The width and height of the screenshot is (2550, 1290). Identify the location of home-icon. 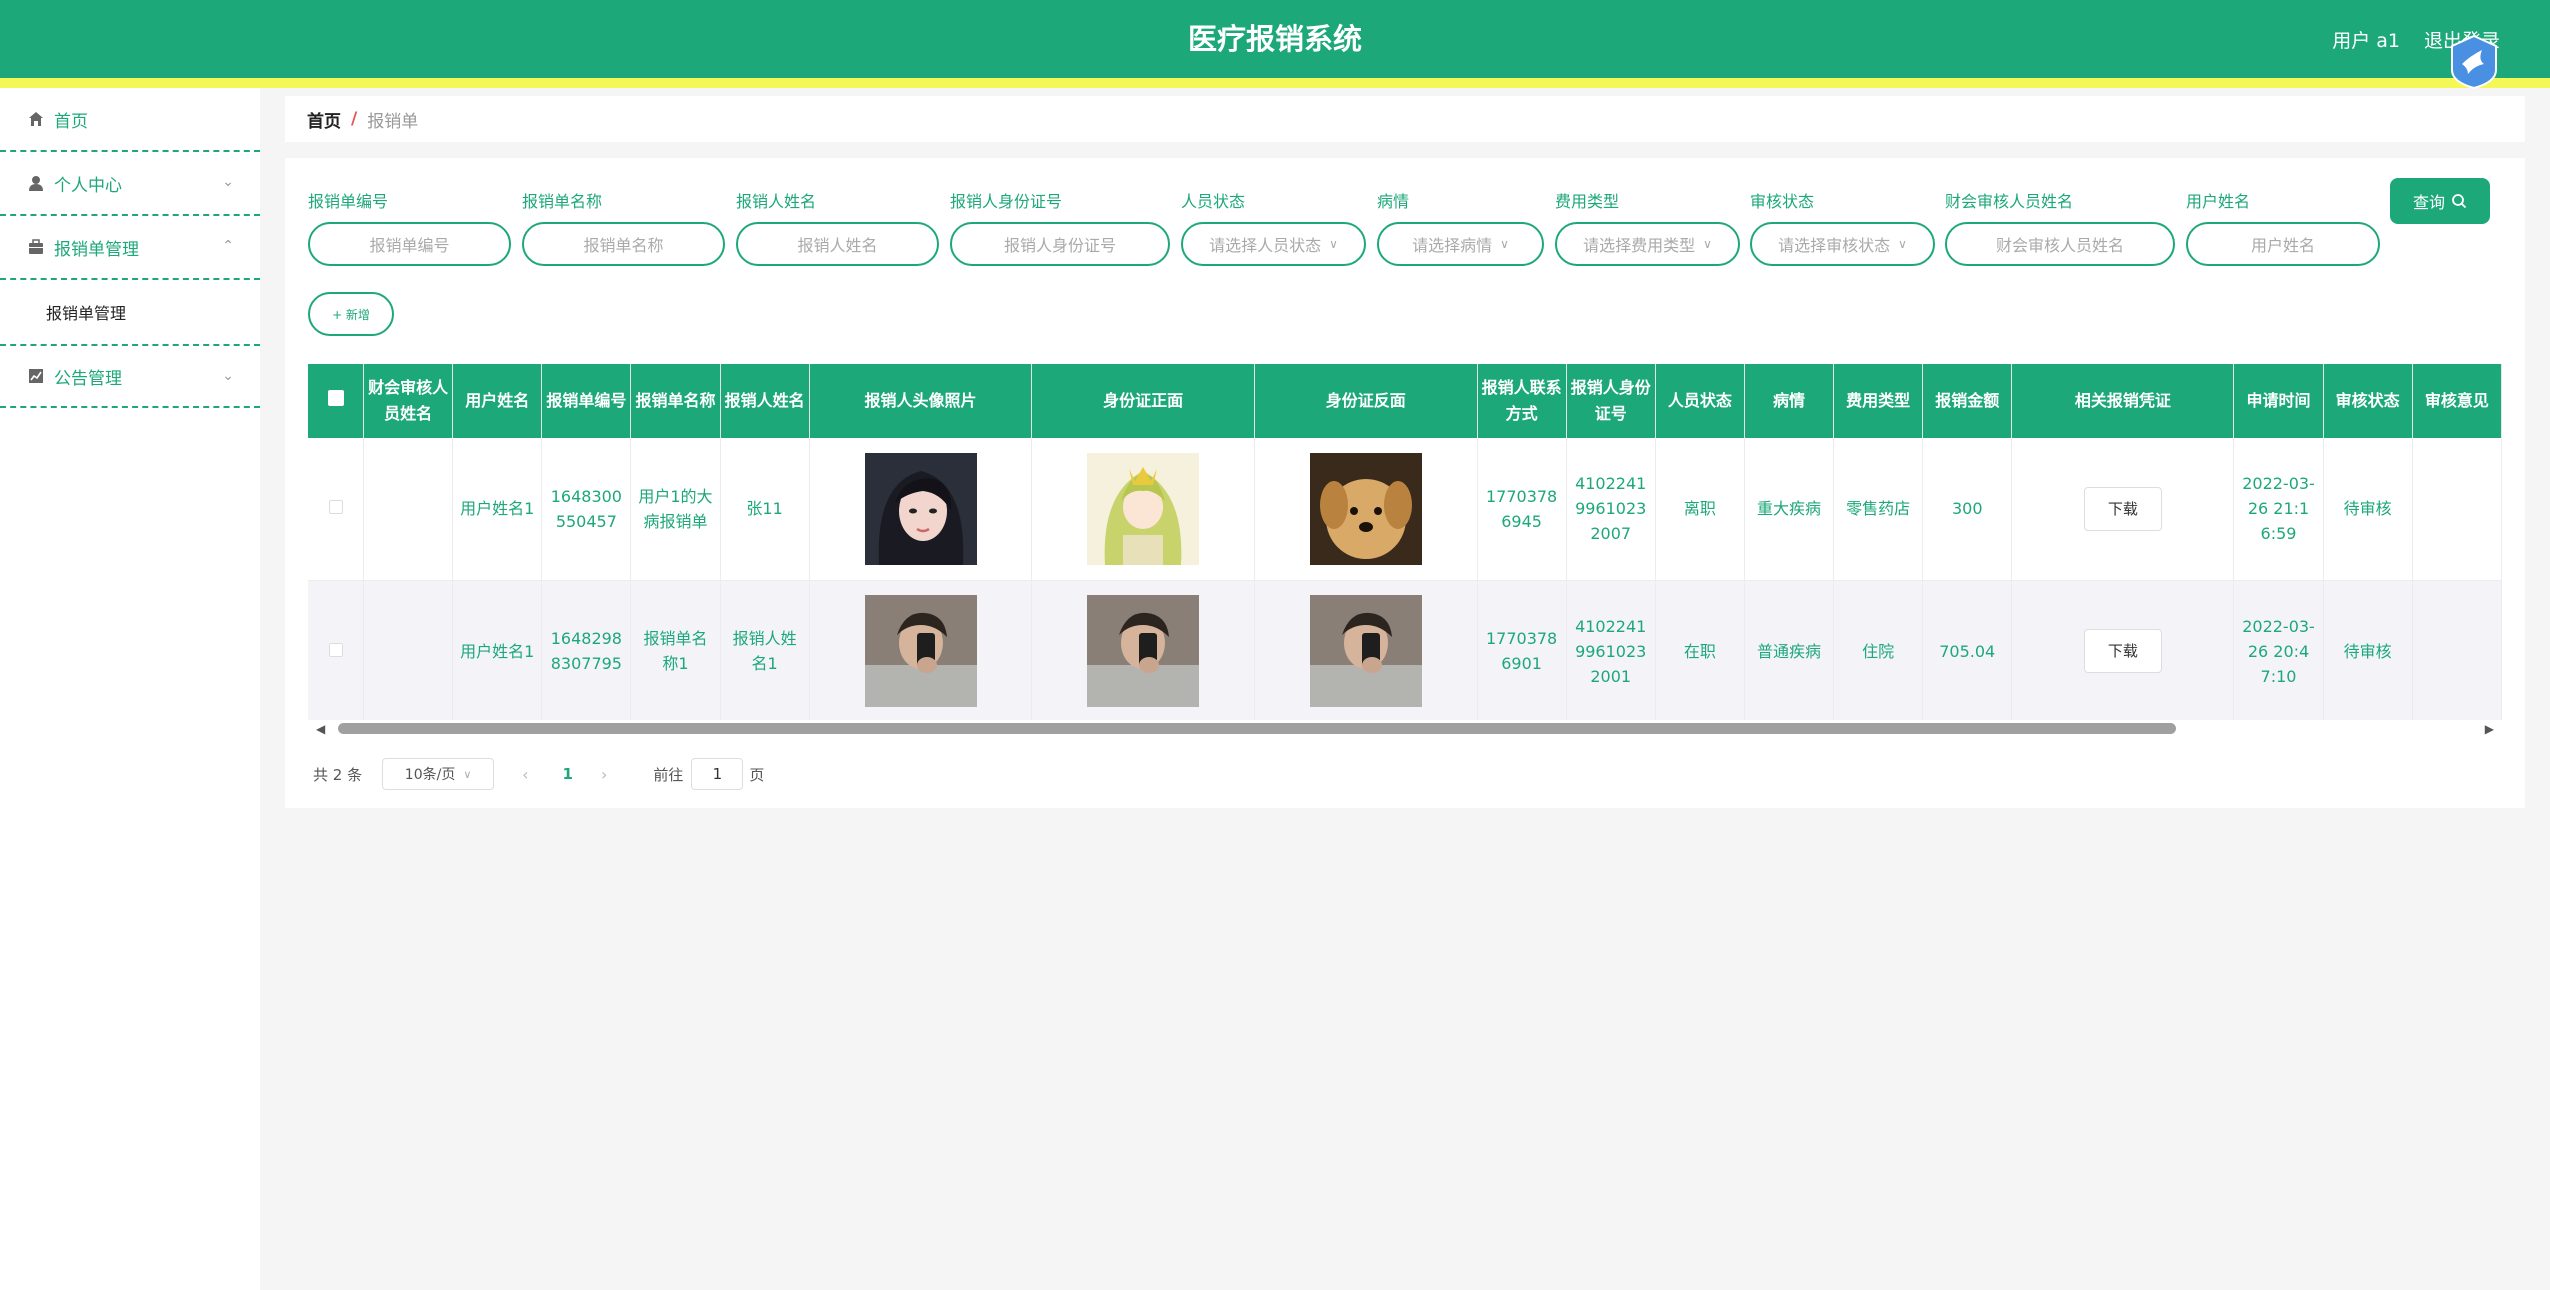
(36, 119).